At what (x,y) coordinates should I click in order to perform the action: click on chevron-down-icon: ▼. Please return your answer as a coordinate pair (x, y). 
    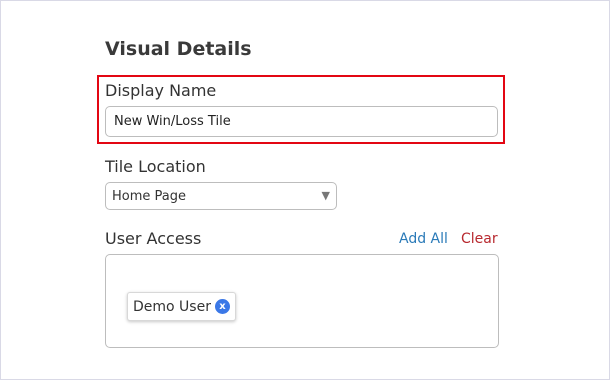
    Looking at the image, I should click on (325, 195).